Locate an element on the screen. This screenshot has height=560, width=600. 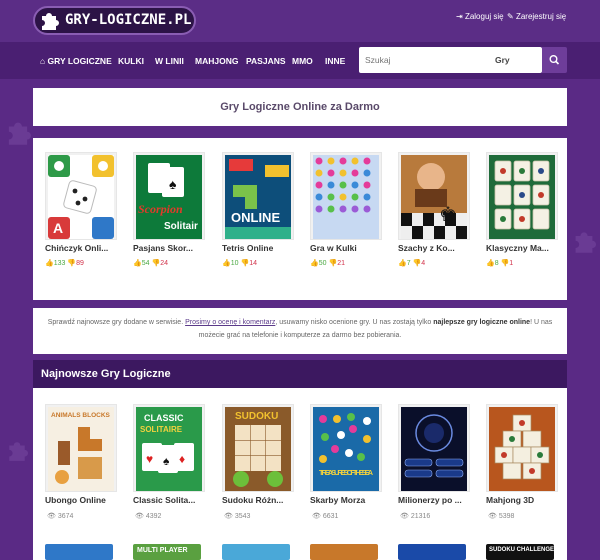
site-logo: GRY-LOGICZNE.PL is located at coordinates (114, 20).